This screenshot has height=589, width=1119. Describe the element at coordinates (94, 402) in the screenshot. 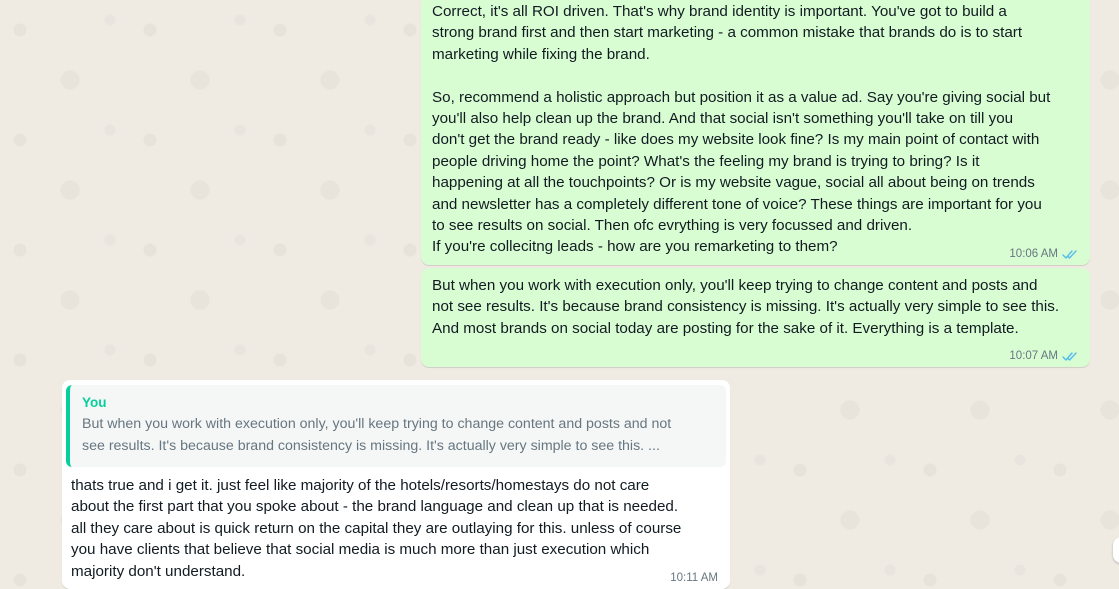

I see `quoted-author: You` at that location.